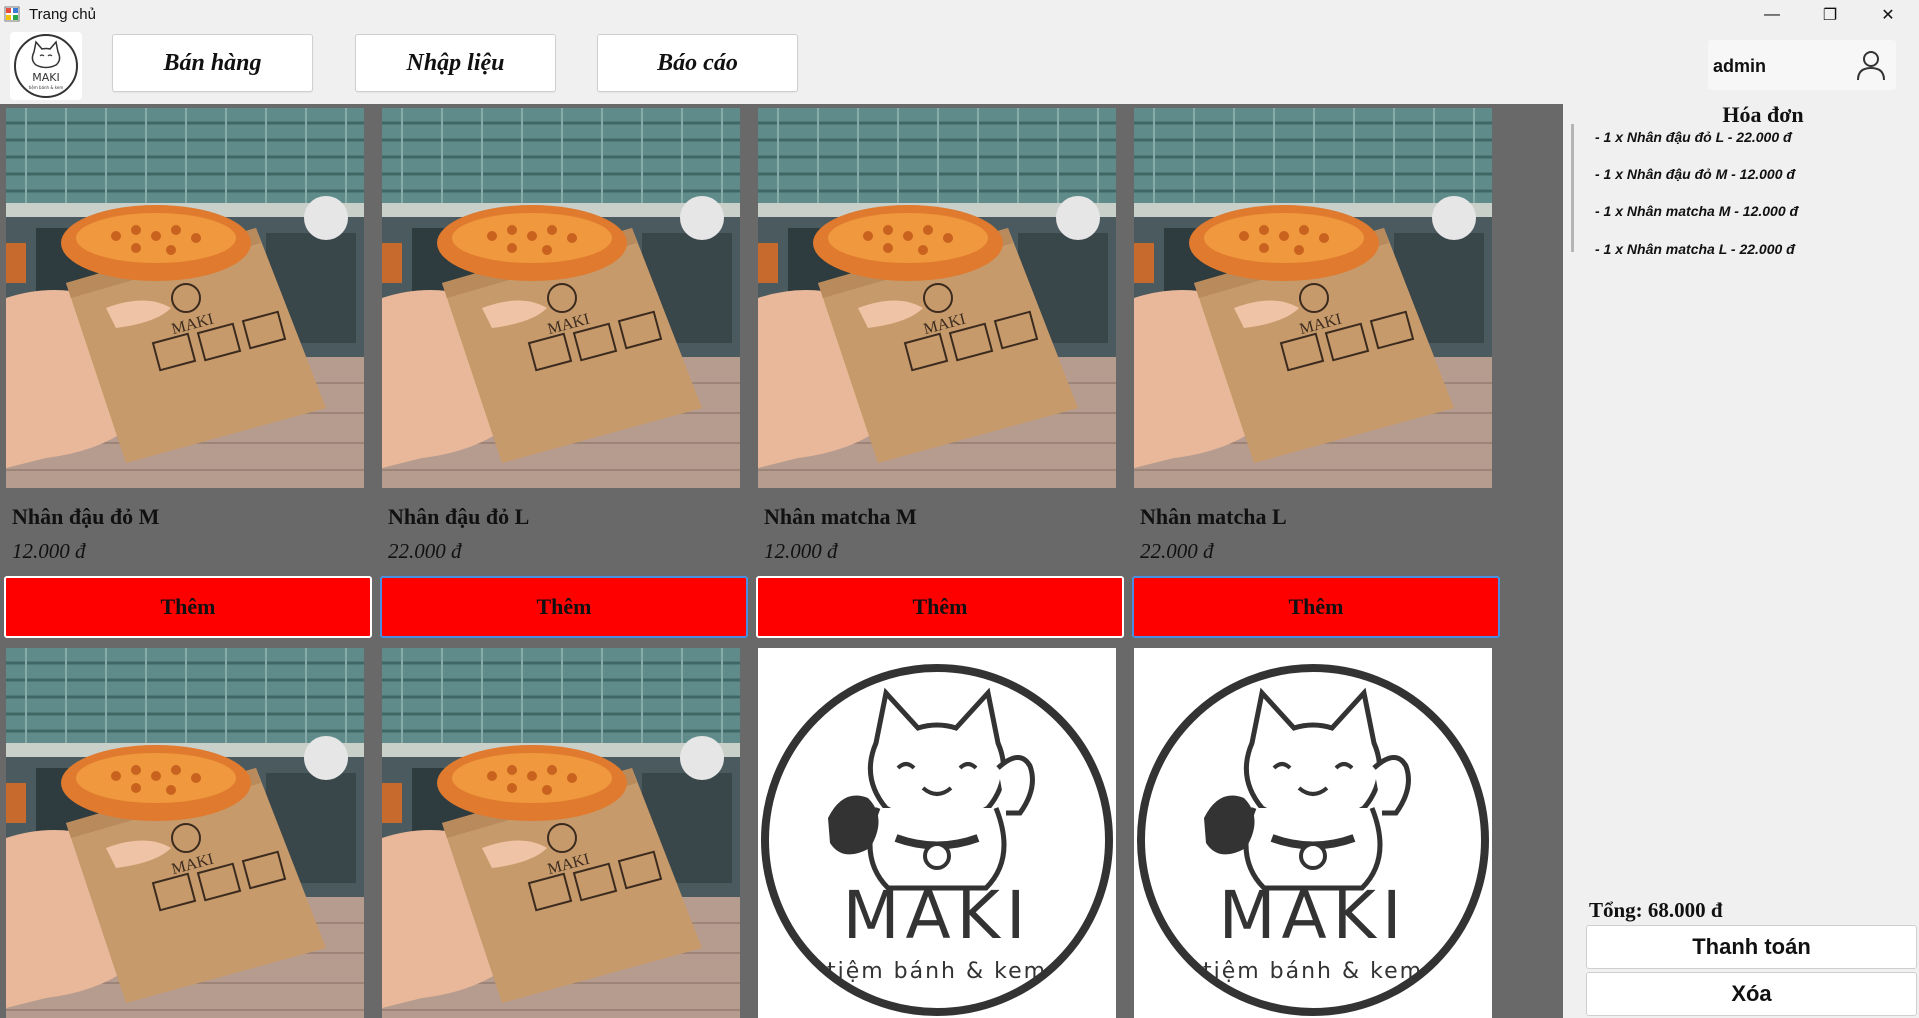 This screenshot has width=1919, height=1018. Describe the element at coordinates (1751, 994) in the screenshot. I see `delete-button: Xóa` at that location.